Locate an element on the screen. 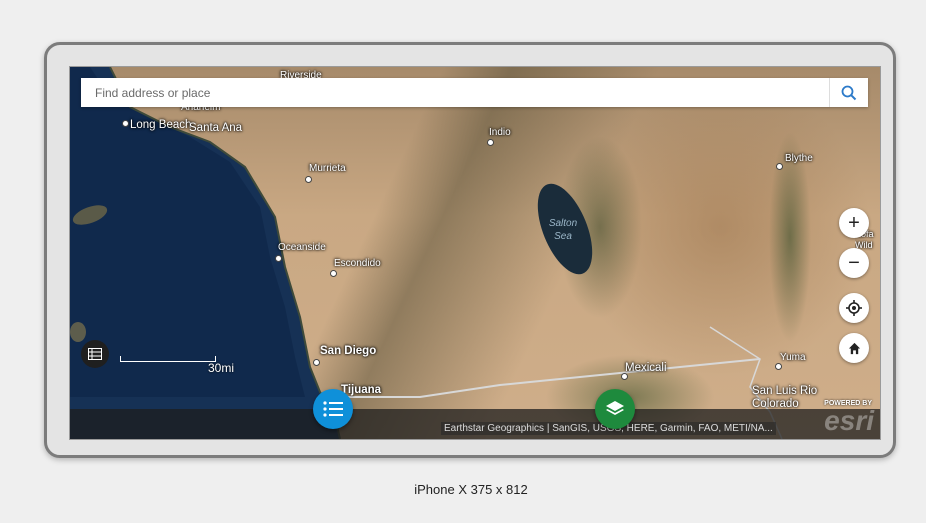  map-label-oceanside: Oceanside is located at coordinates (302, 247).